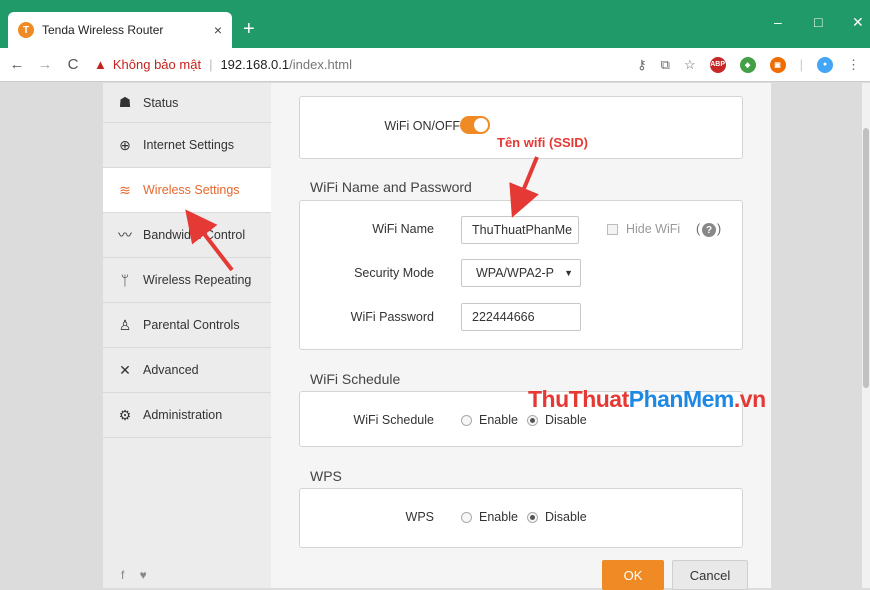  I want to click on schedule-enable-radio: Enable, so click(489, 420).